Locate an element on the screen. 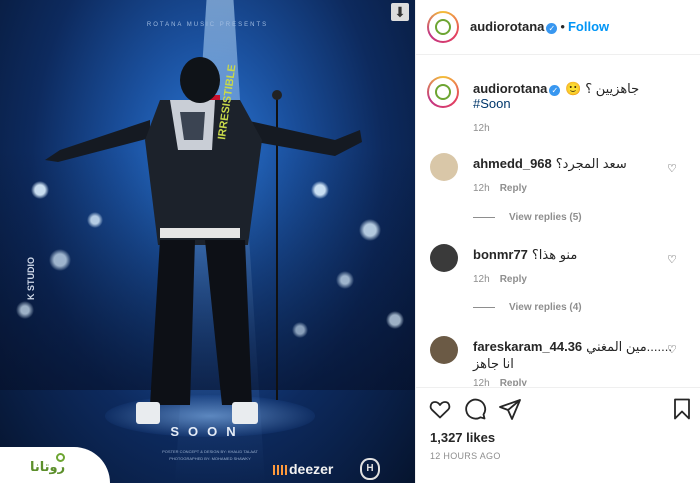 The image size is (700, 483). avatar is located at coordinates (443, 27).